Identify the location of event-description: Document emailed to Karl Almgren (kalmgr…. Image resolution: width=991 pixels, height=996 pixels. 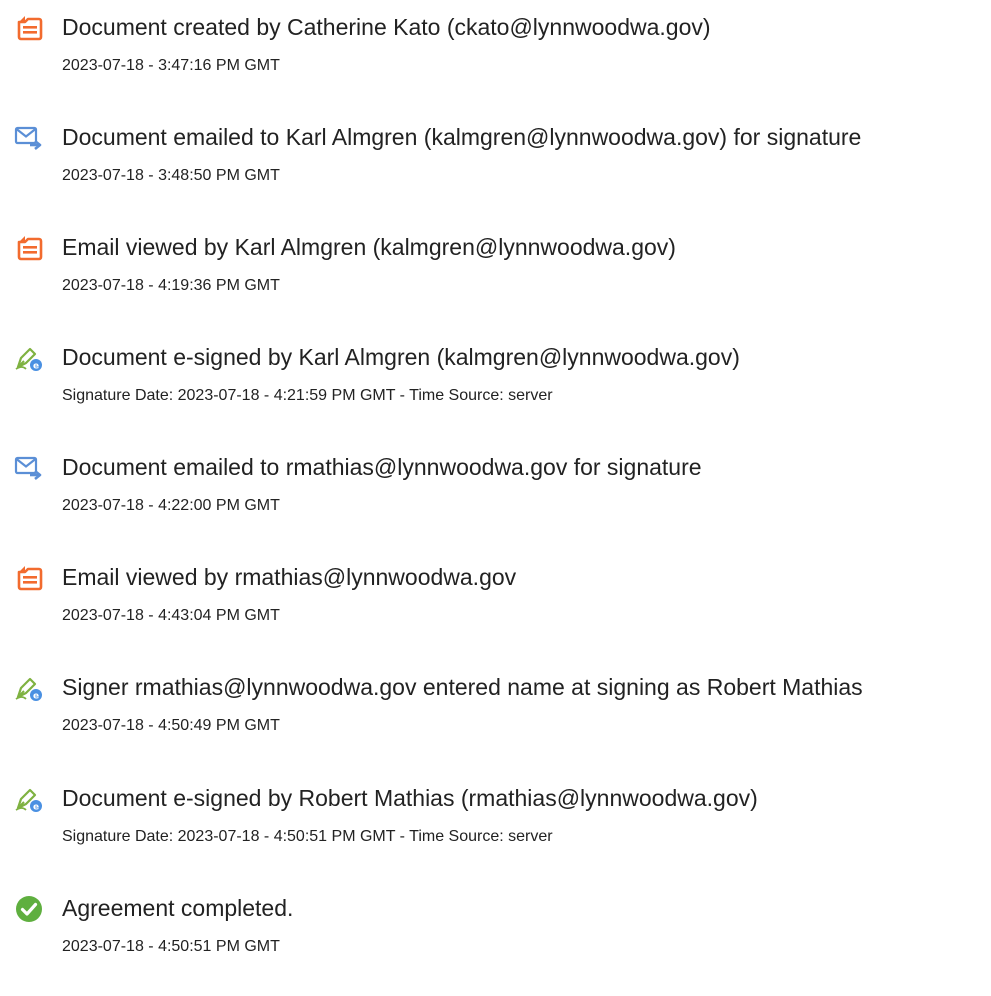
(462, 137).